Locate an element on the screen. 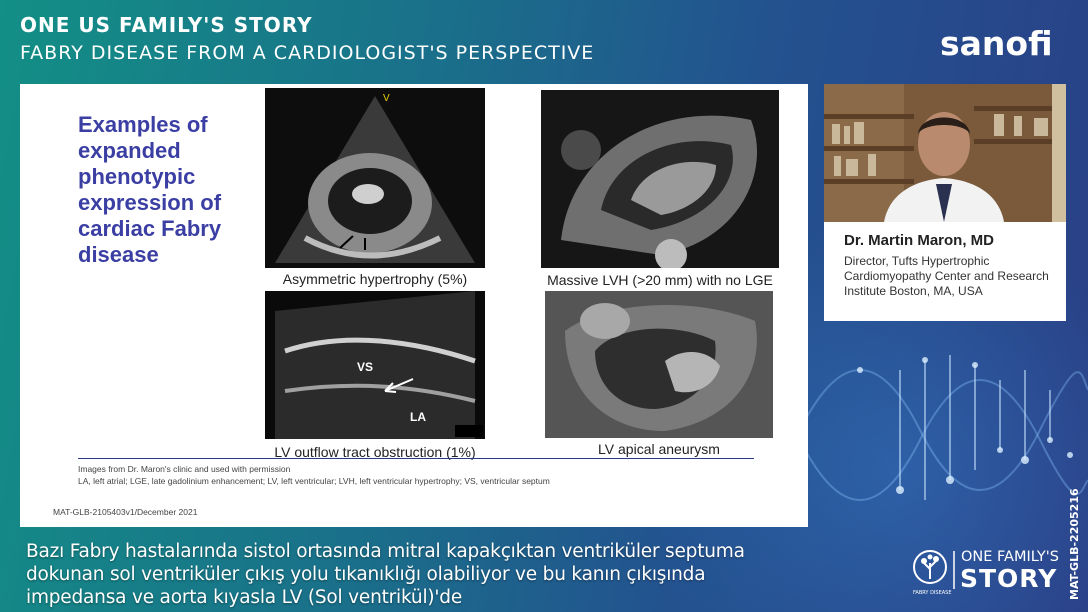  story-label: STORY is located at coordinates (1009, 578).